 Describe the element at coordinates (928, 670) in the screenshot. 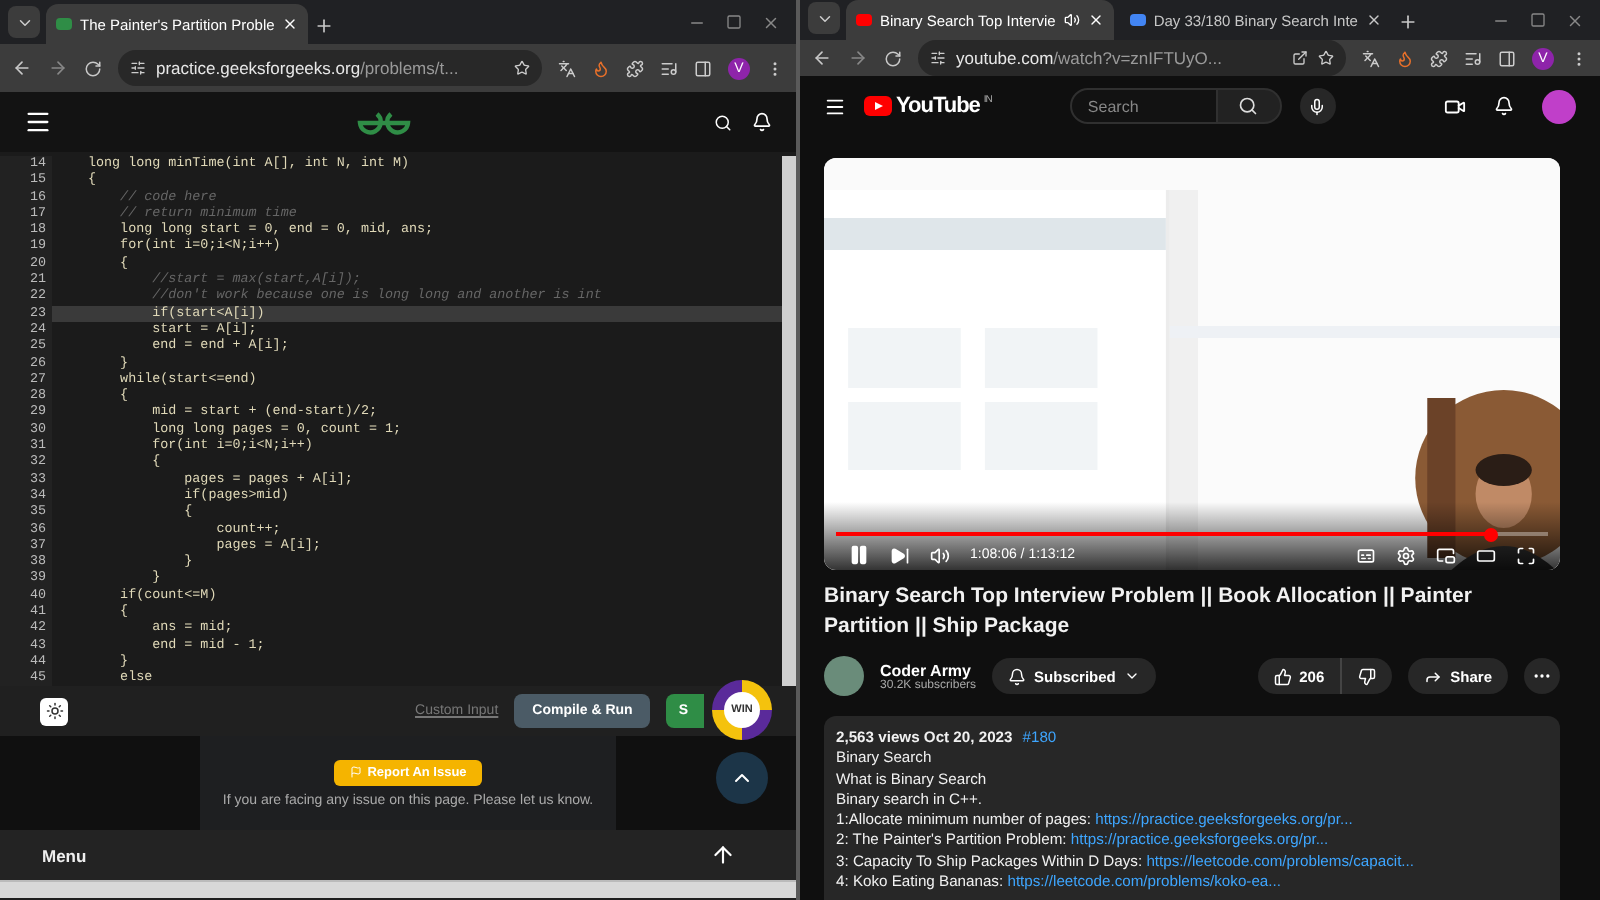

I see `channel-name: Coder Army` at that location.